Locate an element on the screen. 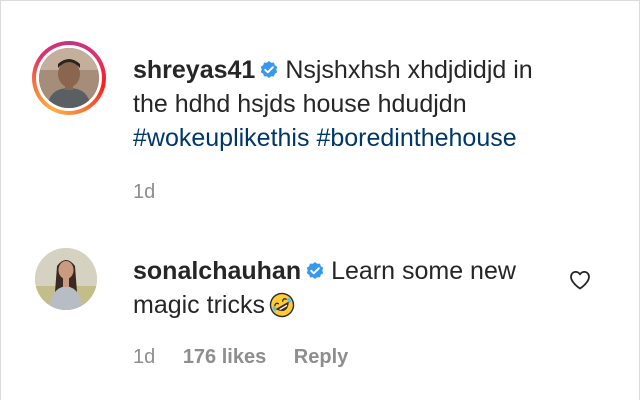  avatar-border is located at coordinates (69, 78).